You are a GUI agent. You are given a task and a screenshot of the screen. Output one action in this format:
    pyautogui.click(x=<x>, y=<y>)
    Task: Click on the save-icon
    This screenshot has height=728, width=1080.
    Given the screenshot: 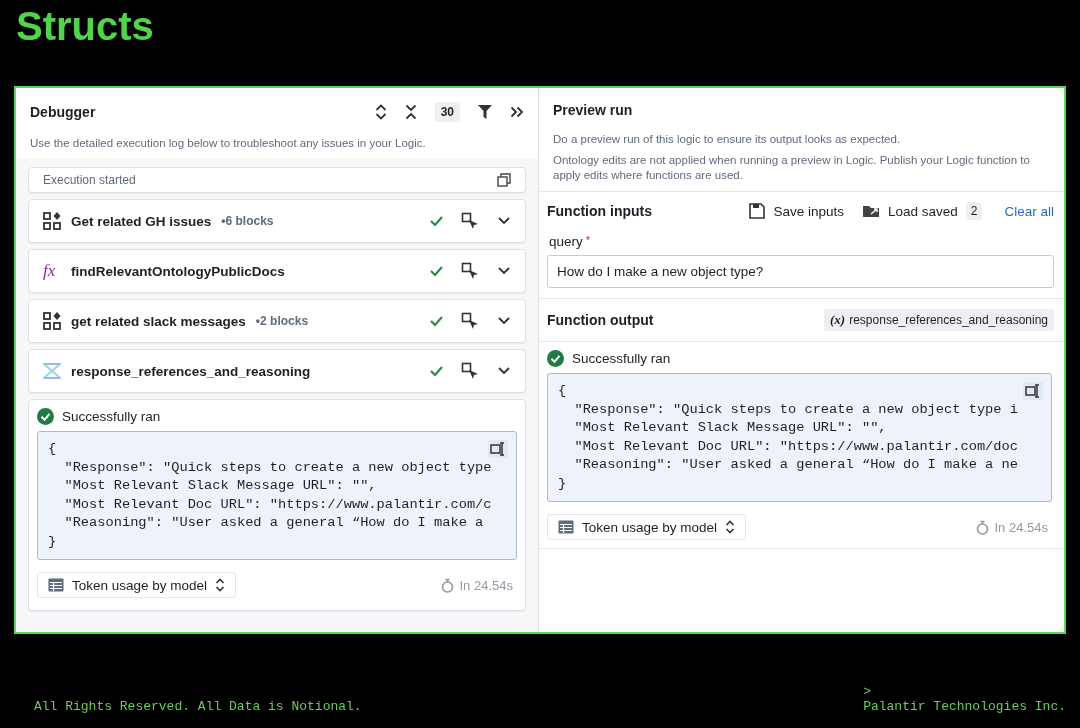 What is the action you would take?
    pyautogui.click(x=757, y=211)
    